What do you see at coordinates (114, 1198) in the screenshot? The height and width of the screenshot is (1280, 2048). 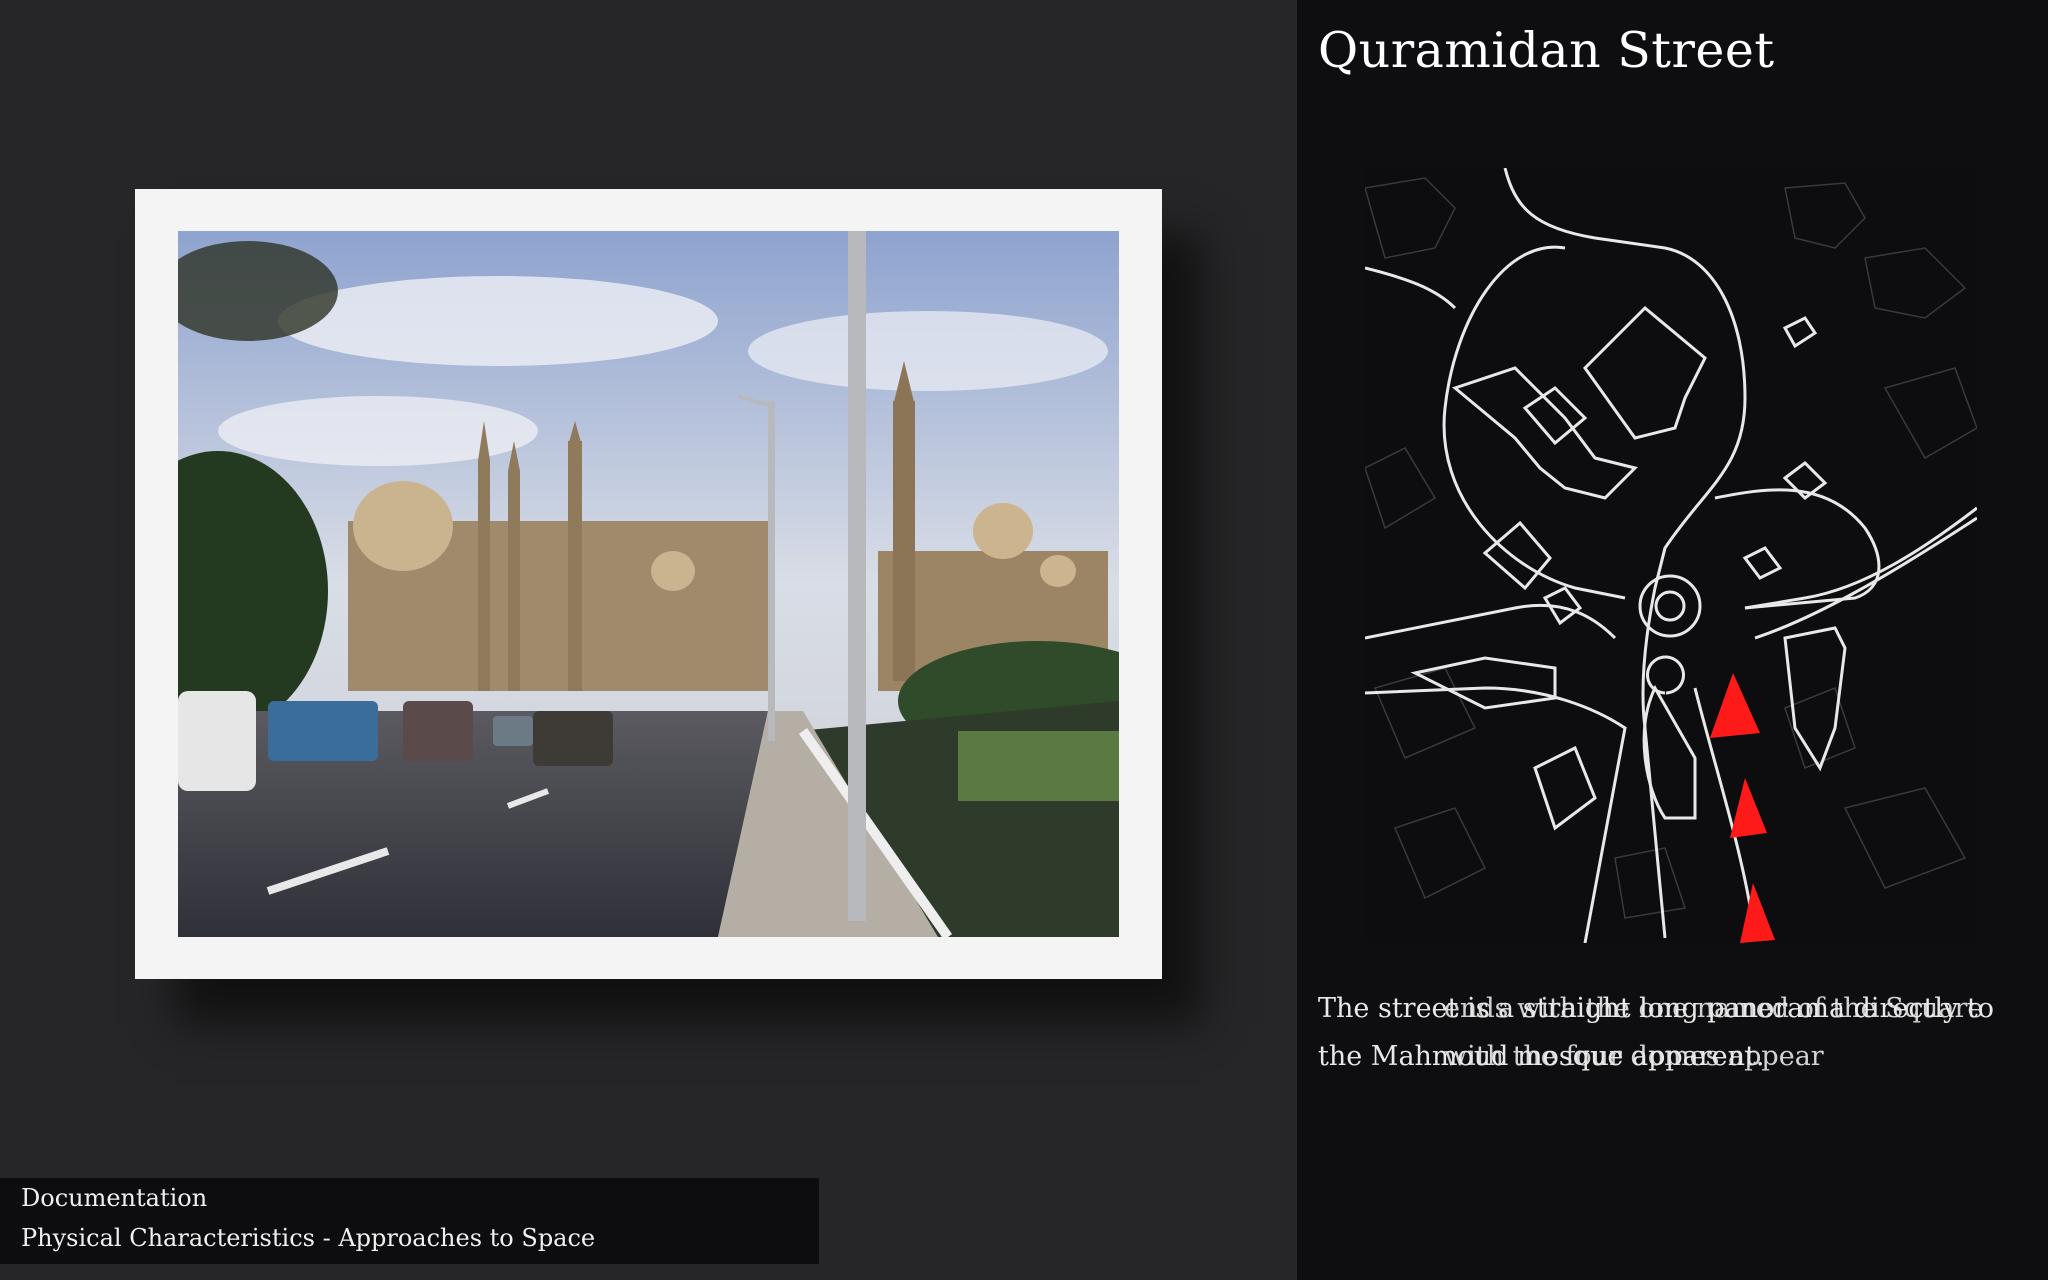 I see `footer-section: Documentation` at bounding box center [114, 1198].